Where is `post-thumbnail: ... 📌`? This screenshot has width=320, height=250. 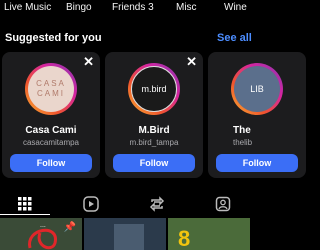
post-thumbnail: ... 📌 is located at coordinates (41, 234).